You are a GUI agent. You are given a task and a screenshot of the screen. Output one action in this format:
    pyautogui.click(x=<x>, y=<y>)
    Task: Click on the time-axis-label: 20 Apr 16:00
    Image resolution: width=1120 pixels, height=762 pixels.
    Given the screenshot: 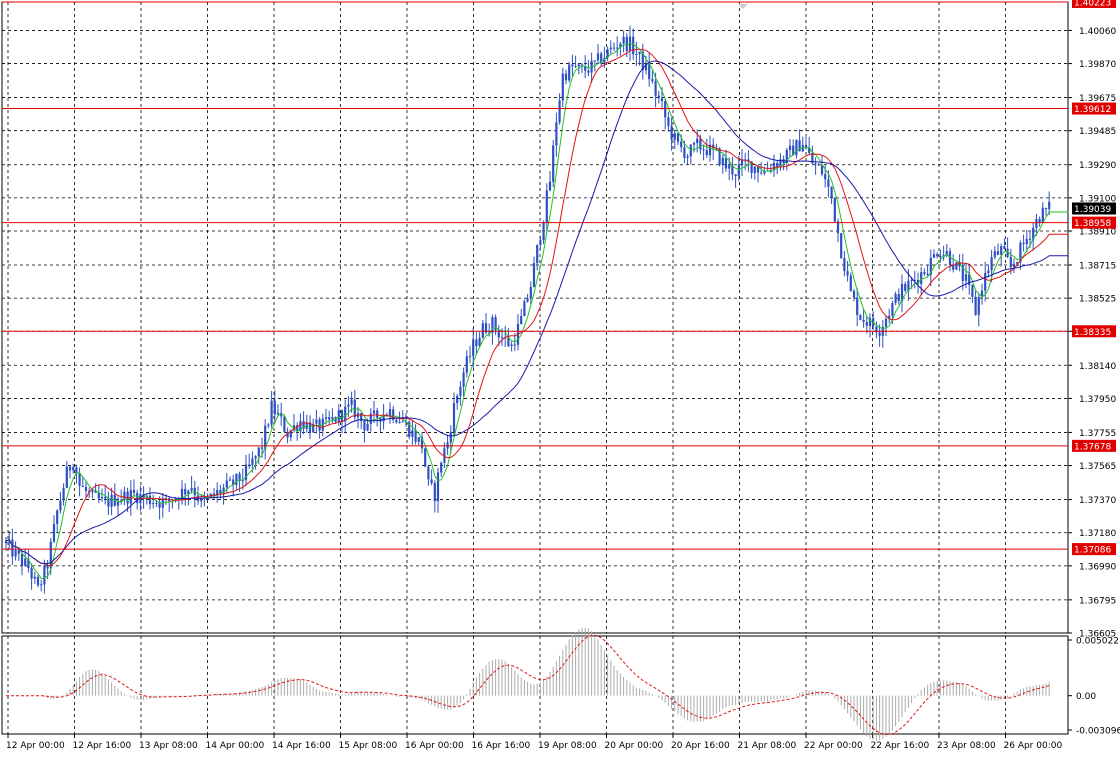 What is the action you would take?
    pyautogui.click(x=700, y=746)
    